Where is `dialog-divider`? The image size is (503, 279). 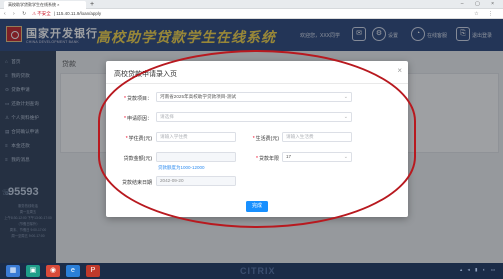
dialog-divider is located at coordinates (257, 83).